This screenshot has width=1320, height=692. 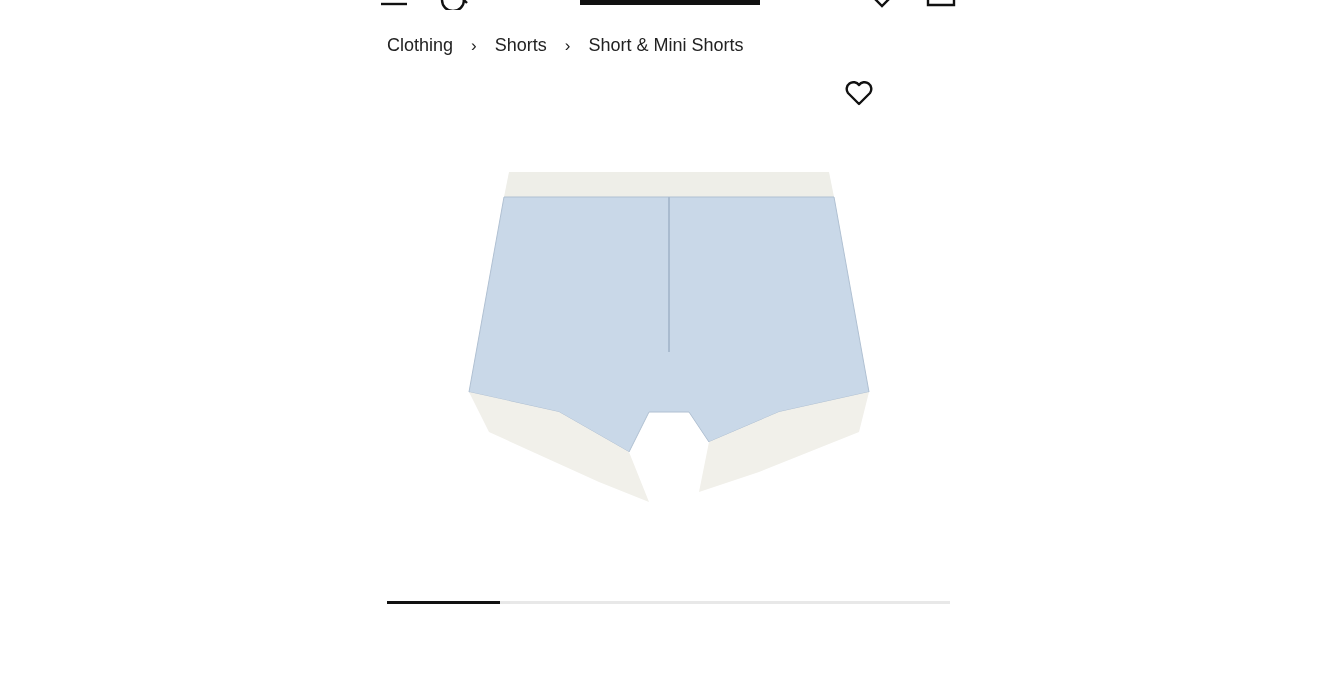 What do you see at coordinates (666, 45) in the screenshot?
I see `breadcrumb-link: Short & Mini Shorts` at bounding box center [666, 45].